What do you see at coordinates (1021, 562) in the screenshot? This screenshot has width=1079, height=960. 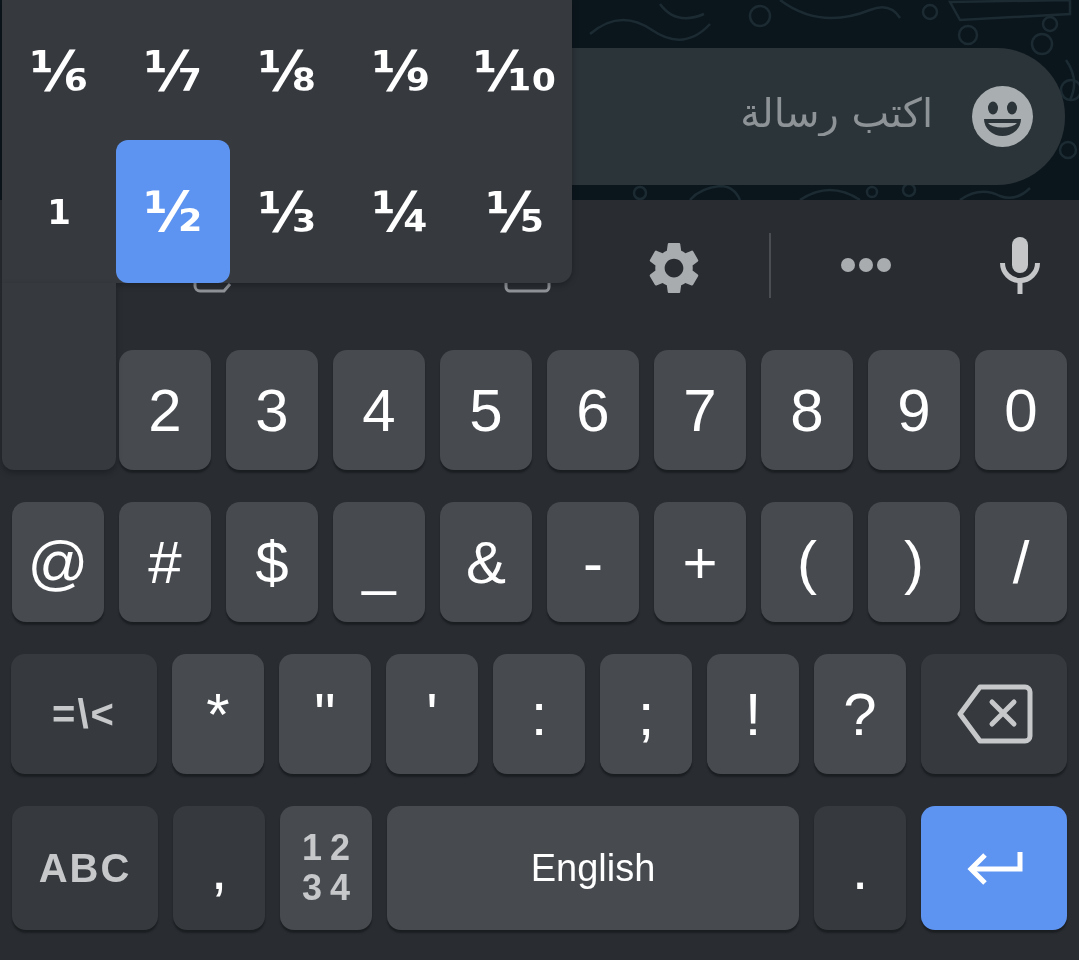 I see `symbol-key: /` at bounding box center [1021, 562].